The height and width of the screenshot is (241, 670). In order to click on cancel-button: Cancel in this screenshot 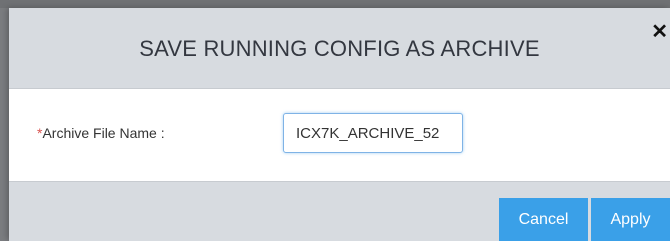, I will do `click(543, 219)`.